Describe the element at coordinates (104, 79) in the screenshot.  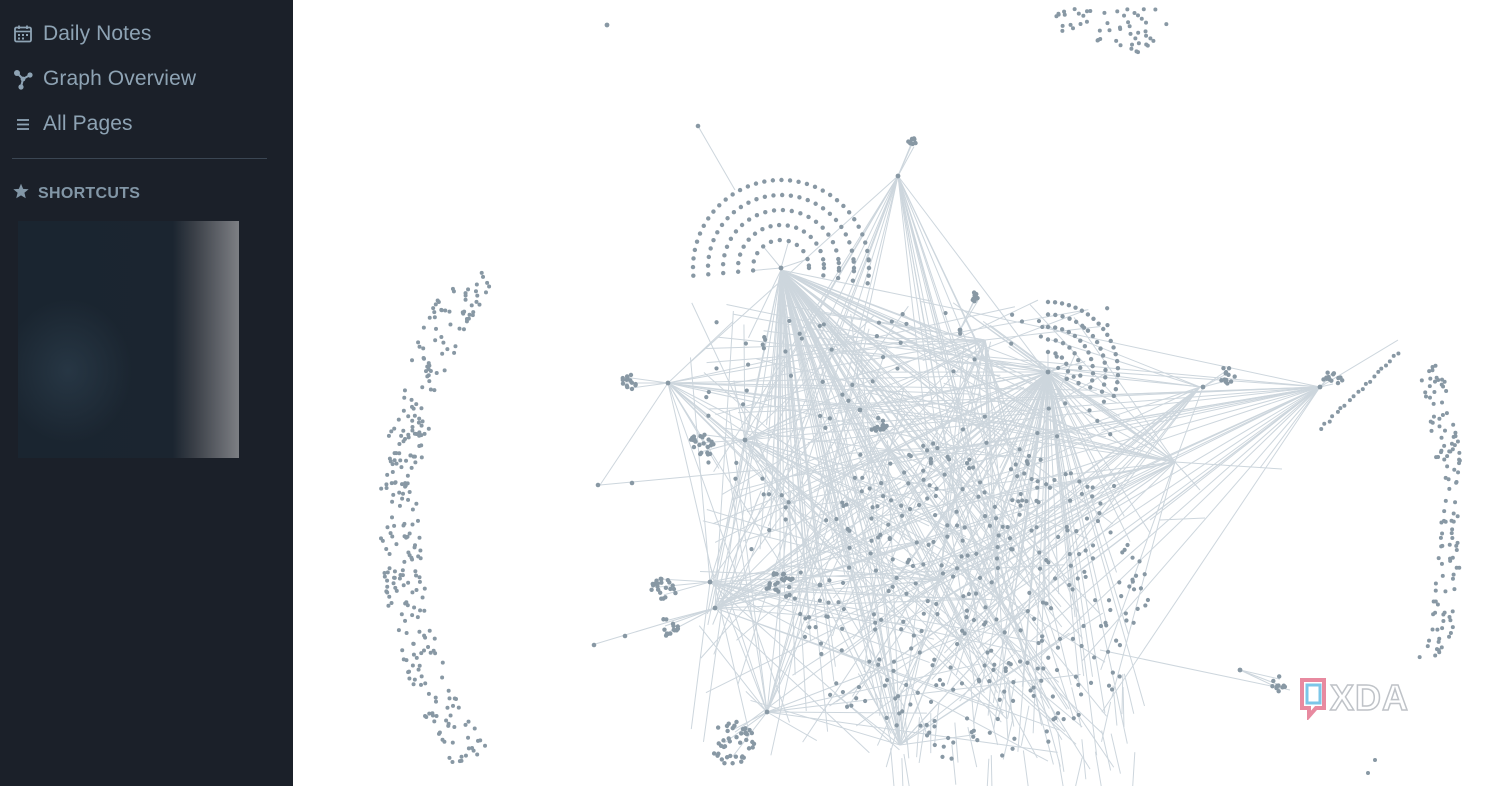
I see `sidebar-item-graph-overview: Graph Overview` at that location.